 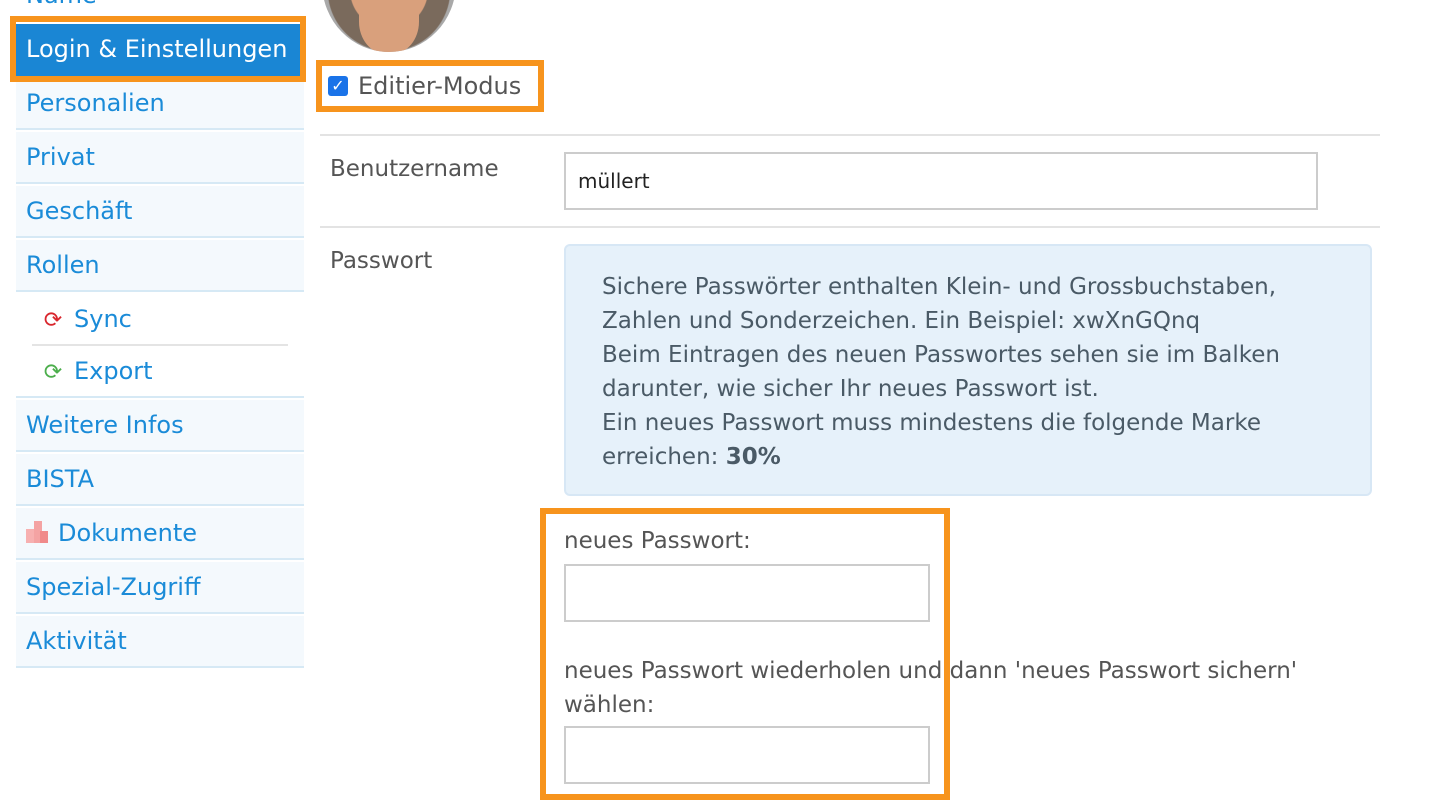 I want to click on sidebar-item-label: Spezial-Zugriff, so click(x=113, y=587).